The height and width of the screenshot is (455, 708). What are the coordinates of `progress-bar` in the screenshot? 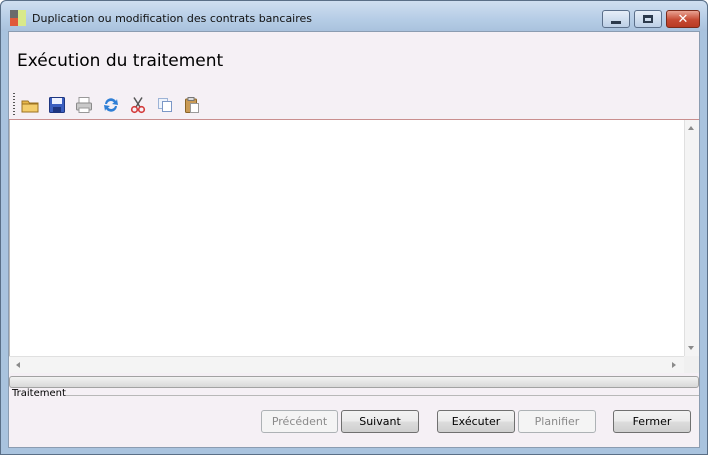 It's located at (354, 382).